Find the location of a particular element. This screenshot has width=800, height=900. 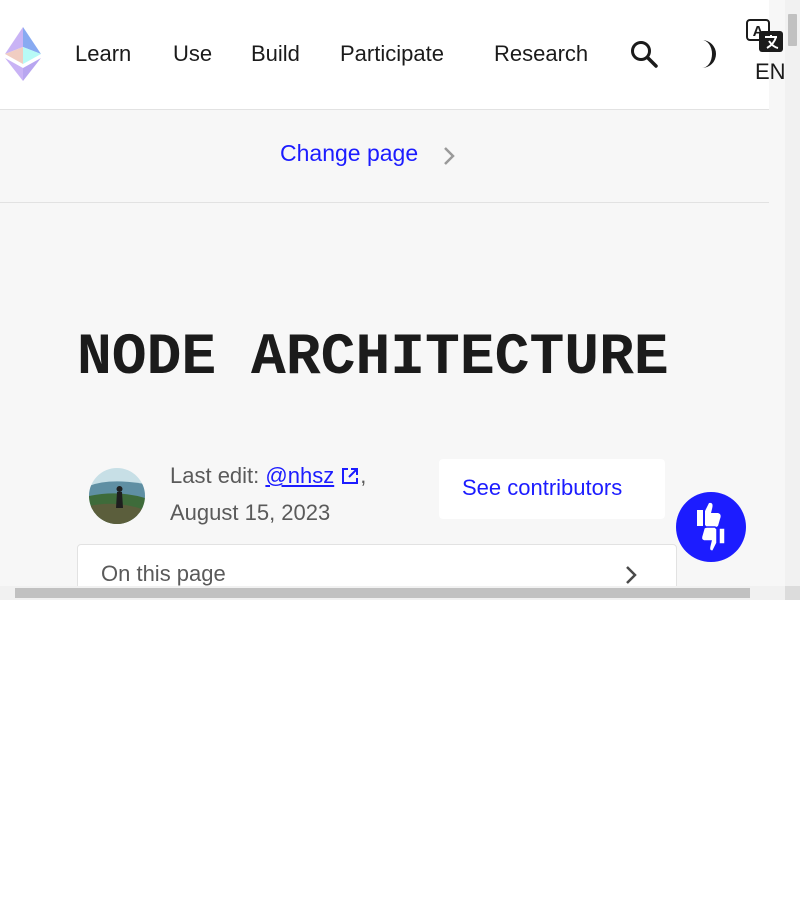

nav-use: Use is located at coordinates (192, 54).